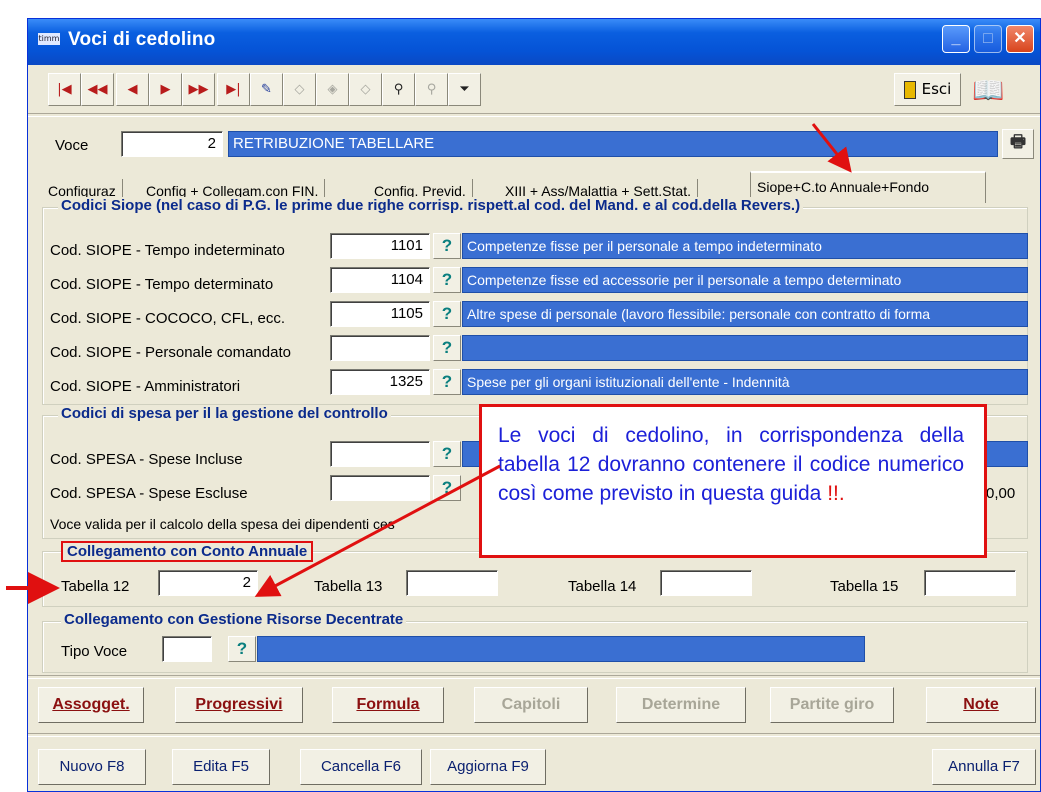 Image resolution: width=1041 pixels, height=792 pixels. What do you see at coordinates (380, 280) in the screenshot?
I see `siope-code-field: 1104` at bounding box center [380, 280].